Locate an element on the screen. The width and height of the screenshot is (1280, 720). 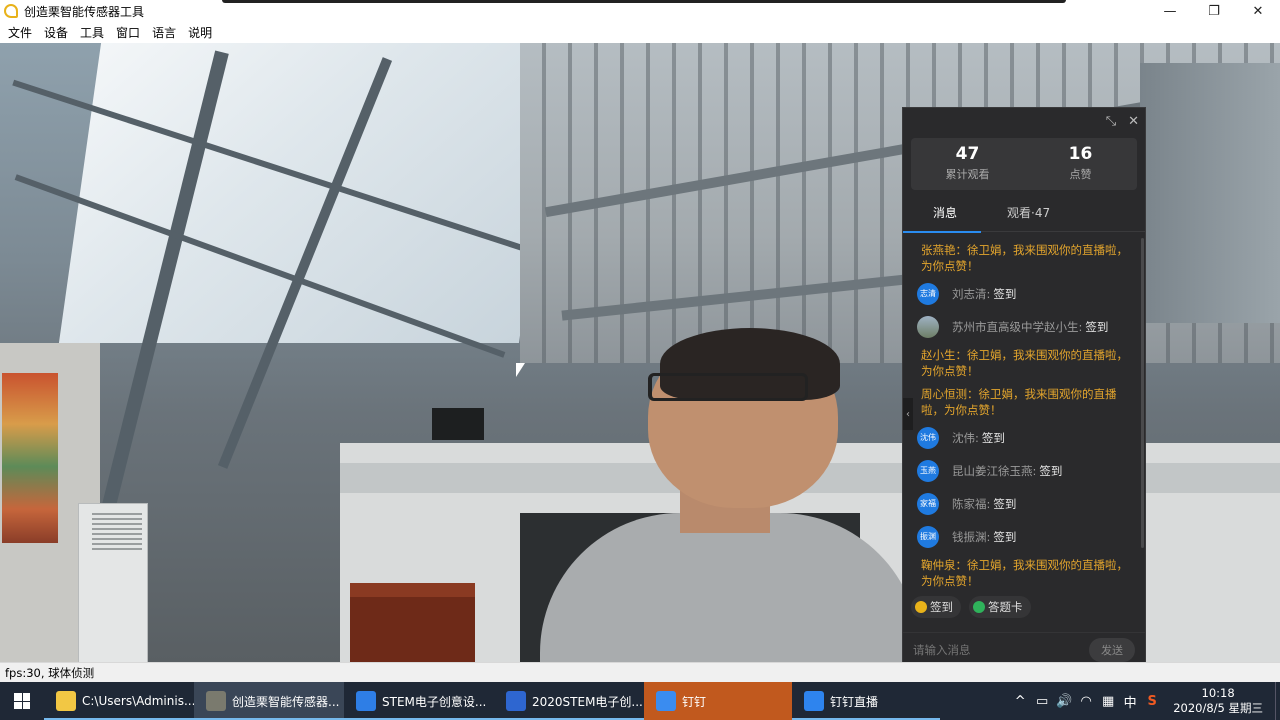
person-glasses is located at coordinates (728, 387).